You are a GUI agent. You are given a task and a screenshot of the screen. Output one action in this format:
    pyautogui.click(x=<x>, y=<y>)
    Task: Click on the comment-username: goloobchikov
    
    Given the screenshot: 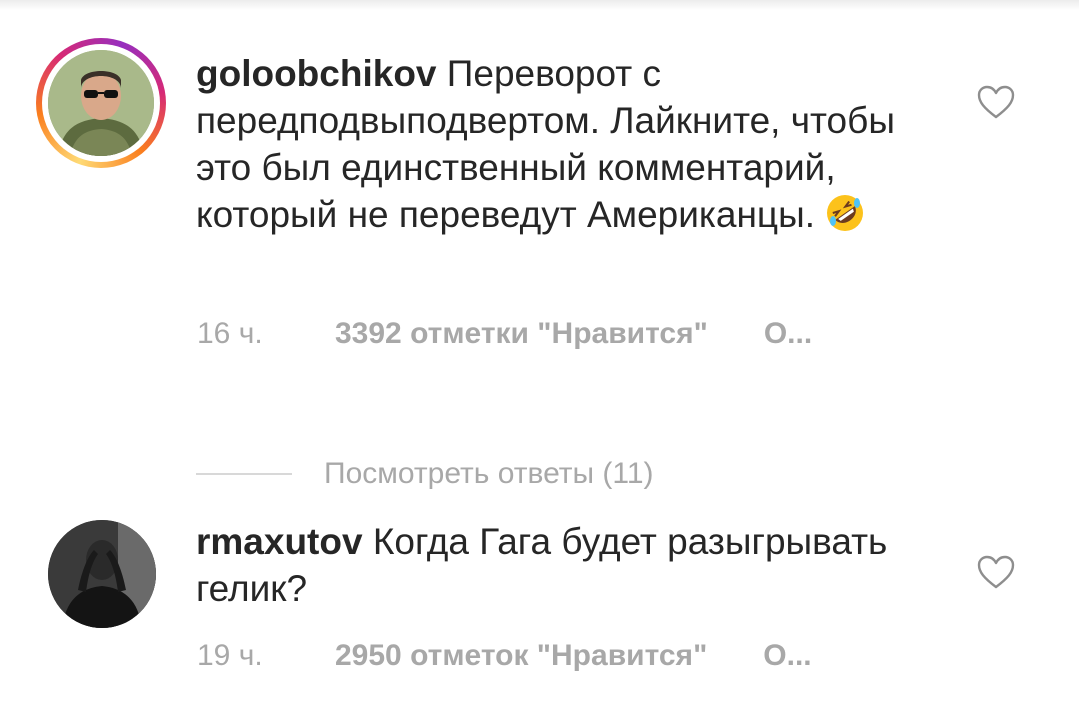 What is the action you would take?
    pyautogui.click(x=316, y=73)
    